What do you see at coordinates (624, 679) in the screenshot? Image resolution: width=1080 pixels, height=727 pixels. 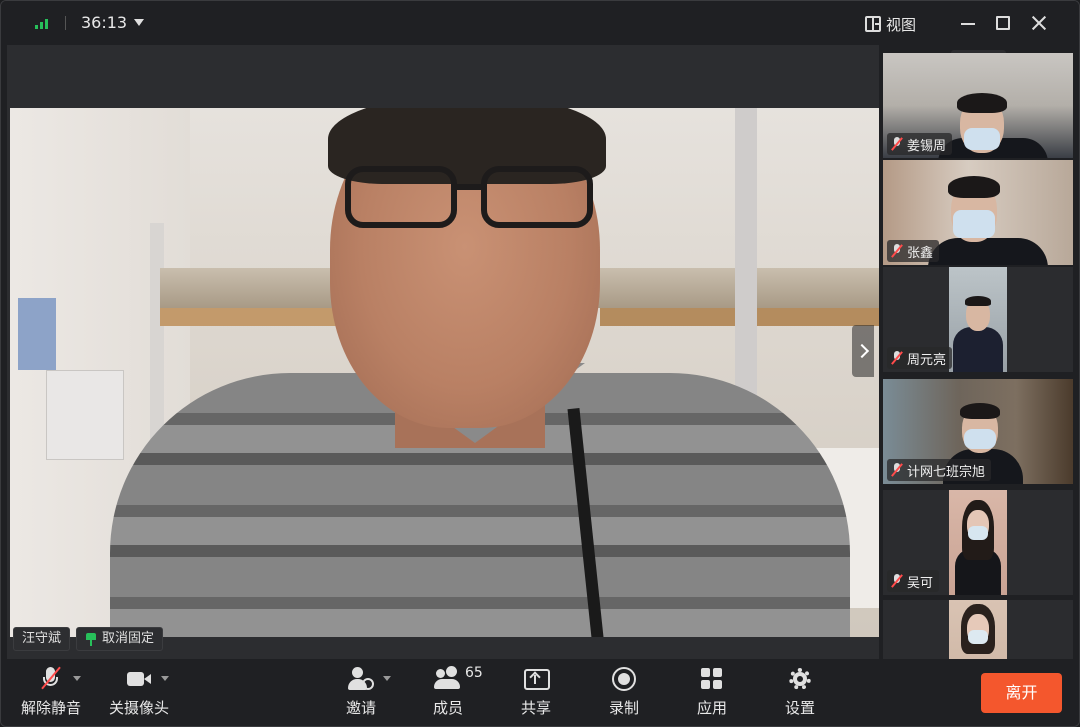 I see `record-icon` at bounding box center [624, 679].